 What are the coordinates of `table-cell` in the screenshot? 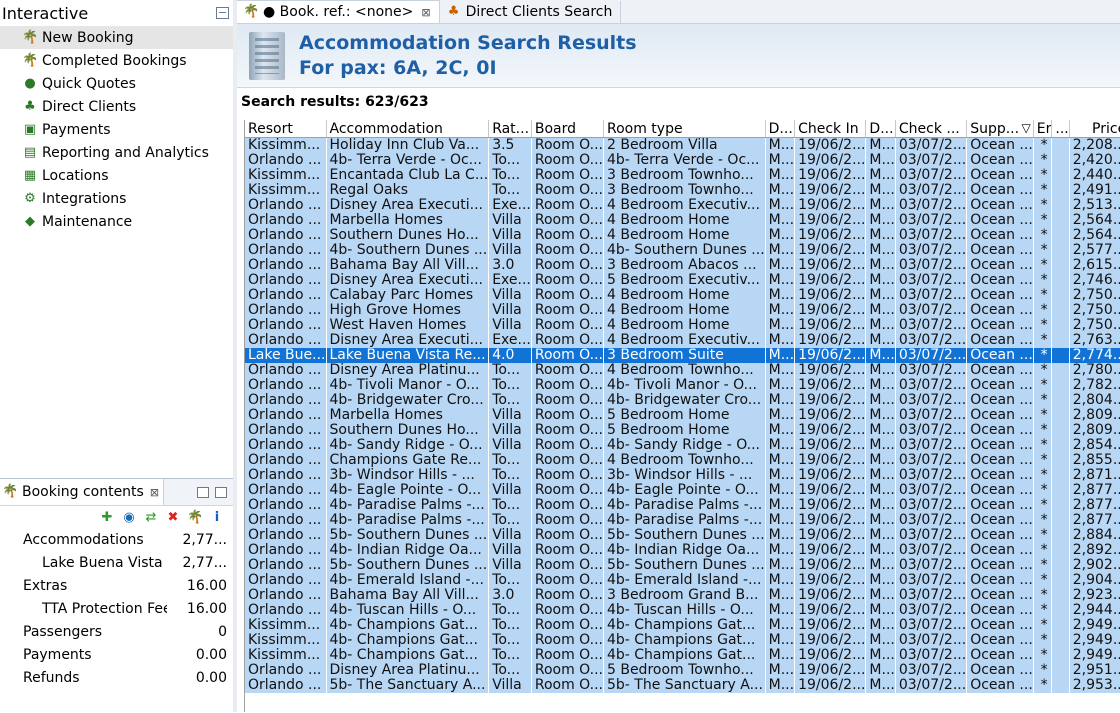 It's located at (1060, 385).